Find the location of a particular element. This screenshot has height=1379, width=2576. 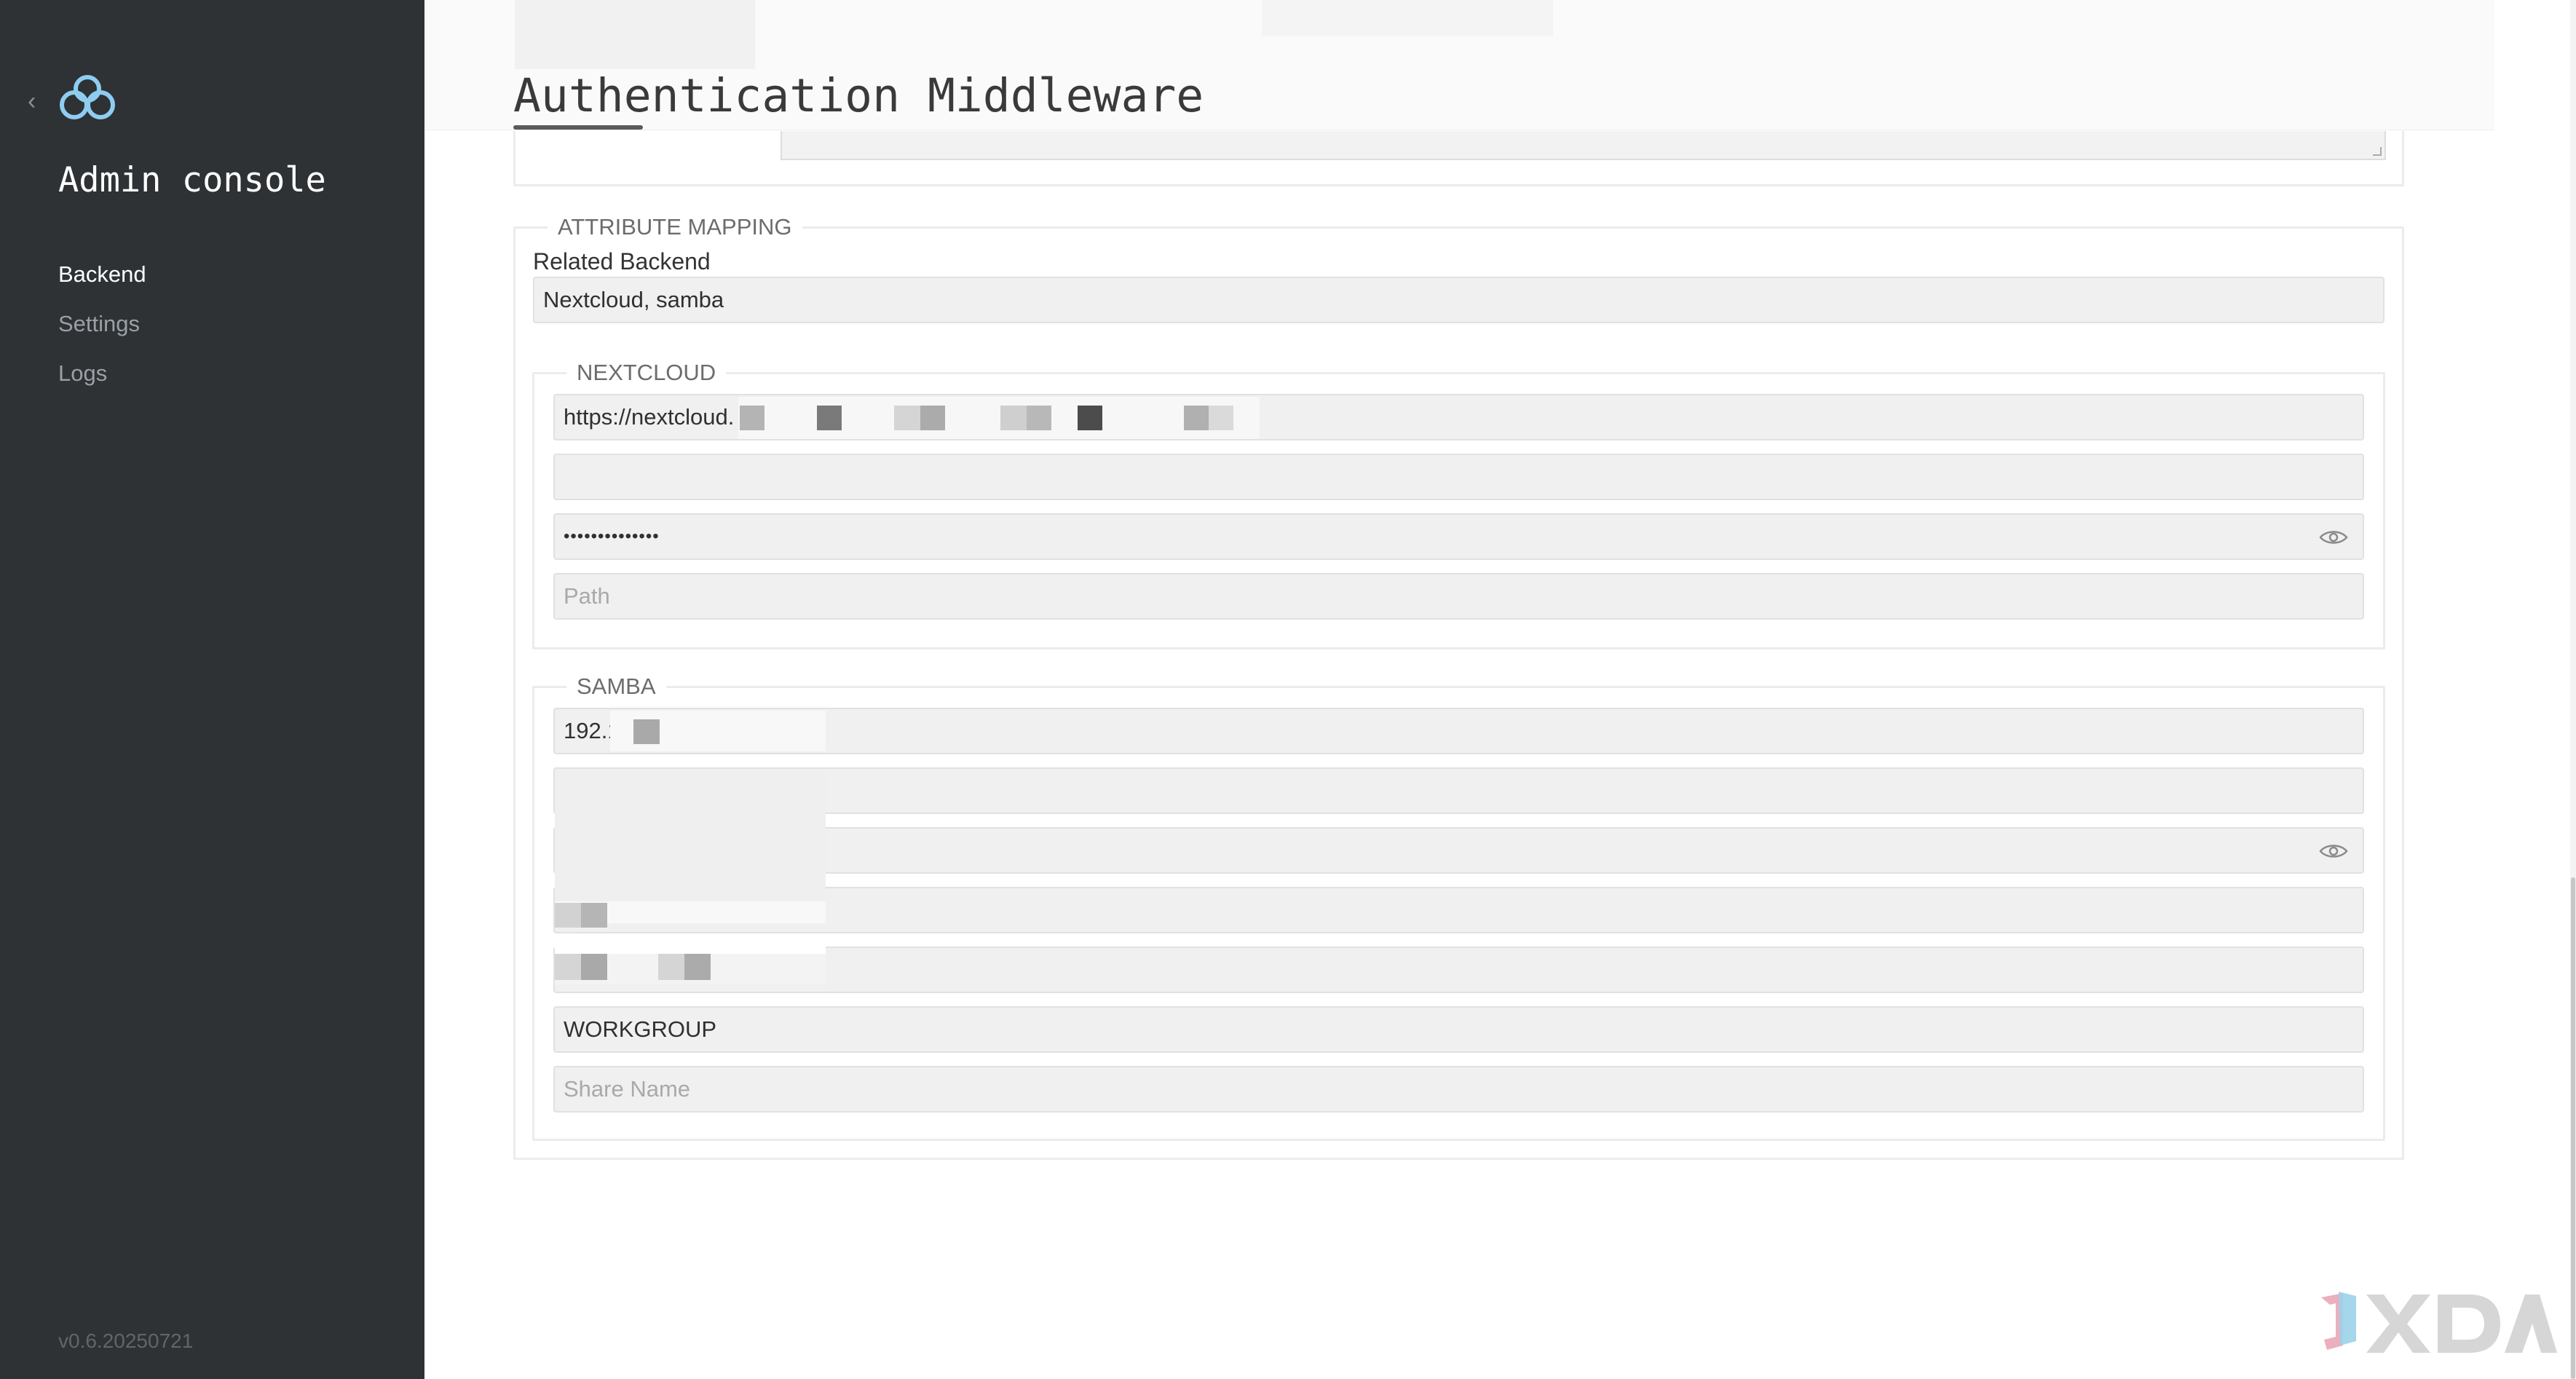

xda-watermark-logo is located at coordinates (2439, 1322).